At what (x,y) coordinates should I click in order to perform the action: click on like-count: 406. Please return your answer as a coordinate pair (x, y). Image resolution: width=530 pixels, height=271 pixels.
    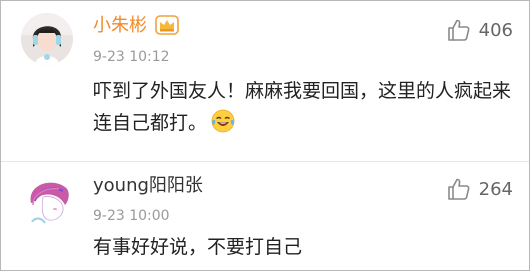
    Looking at the image, I should click on (495, 30).